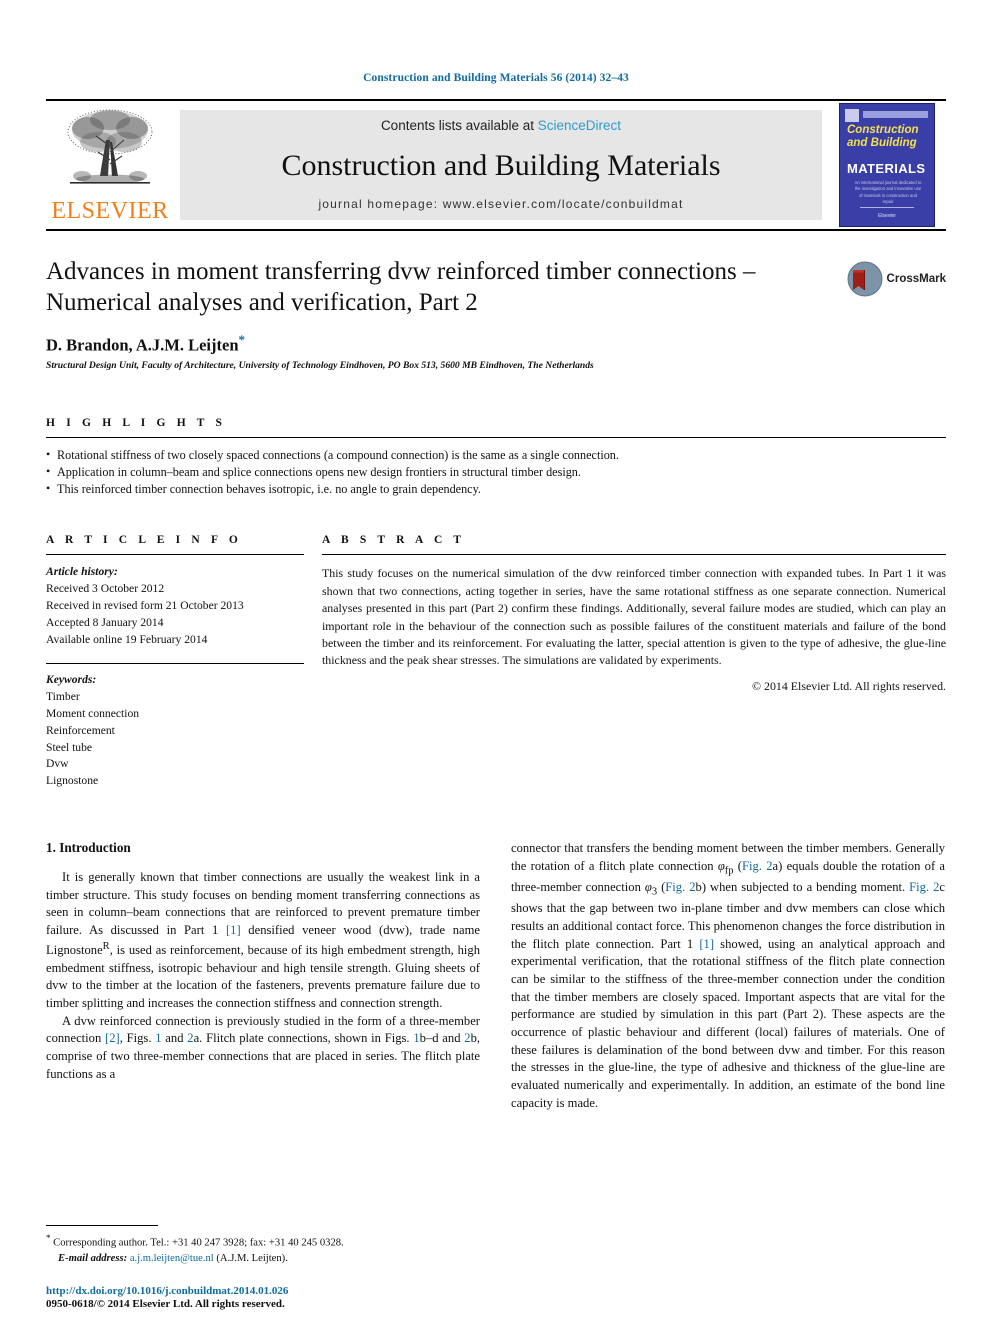  I want to click on cover-line2-text: and Building, so click(882, 142).